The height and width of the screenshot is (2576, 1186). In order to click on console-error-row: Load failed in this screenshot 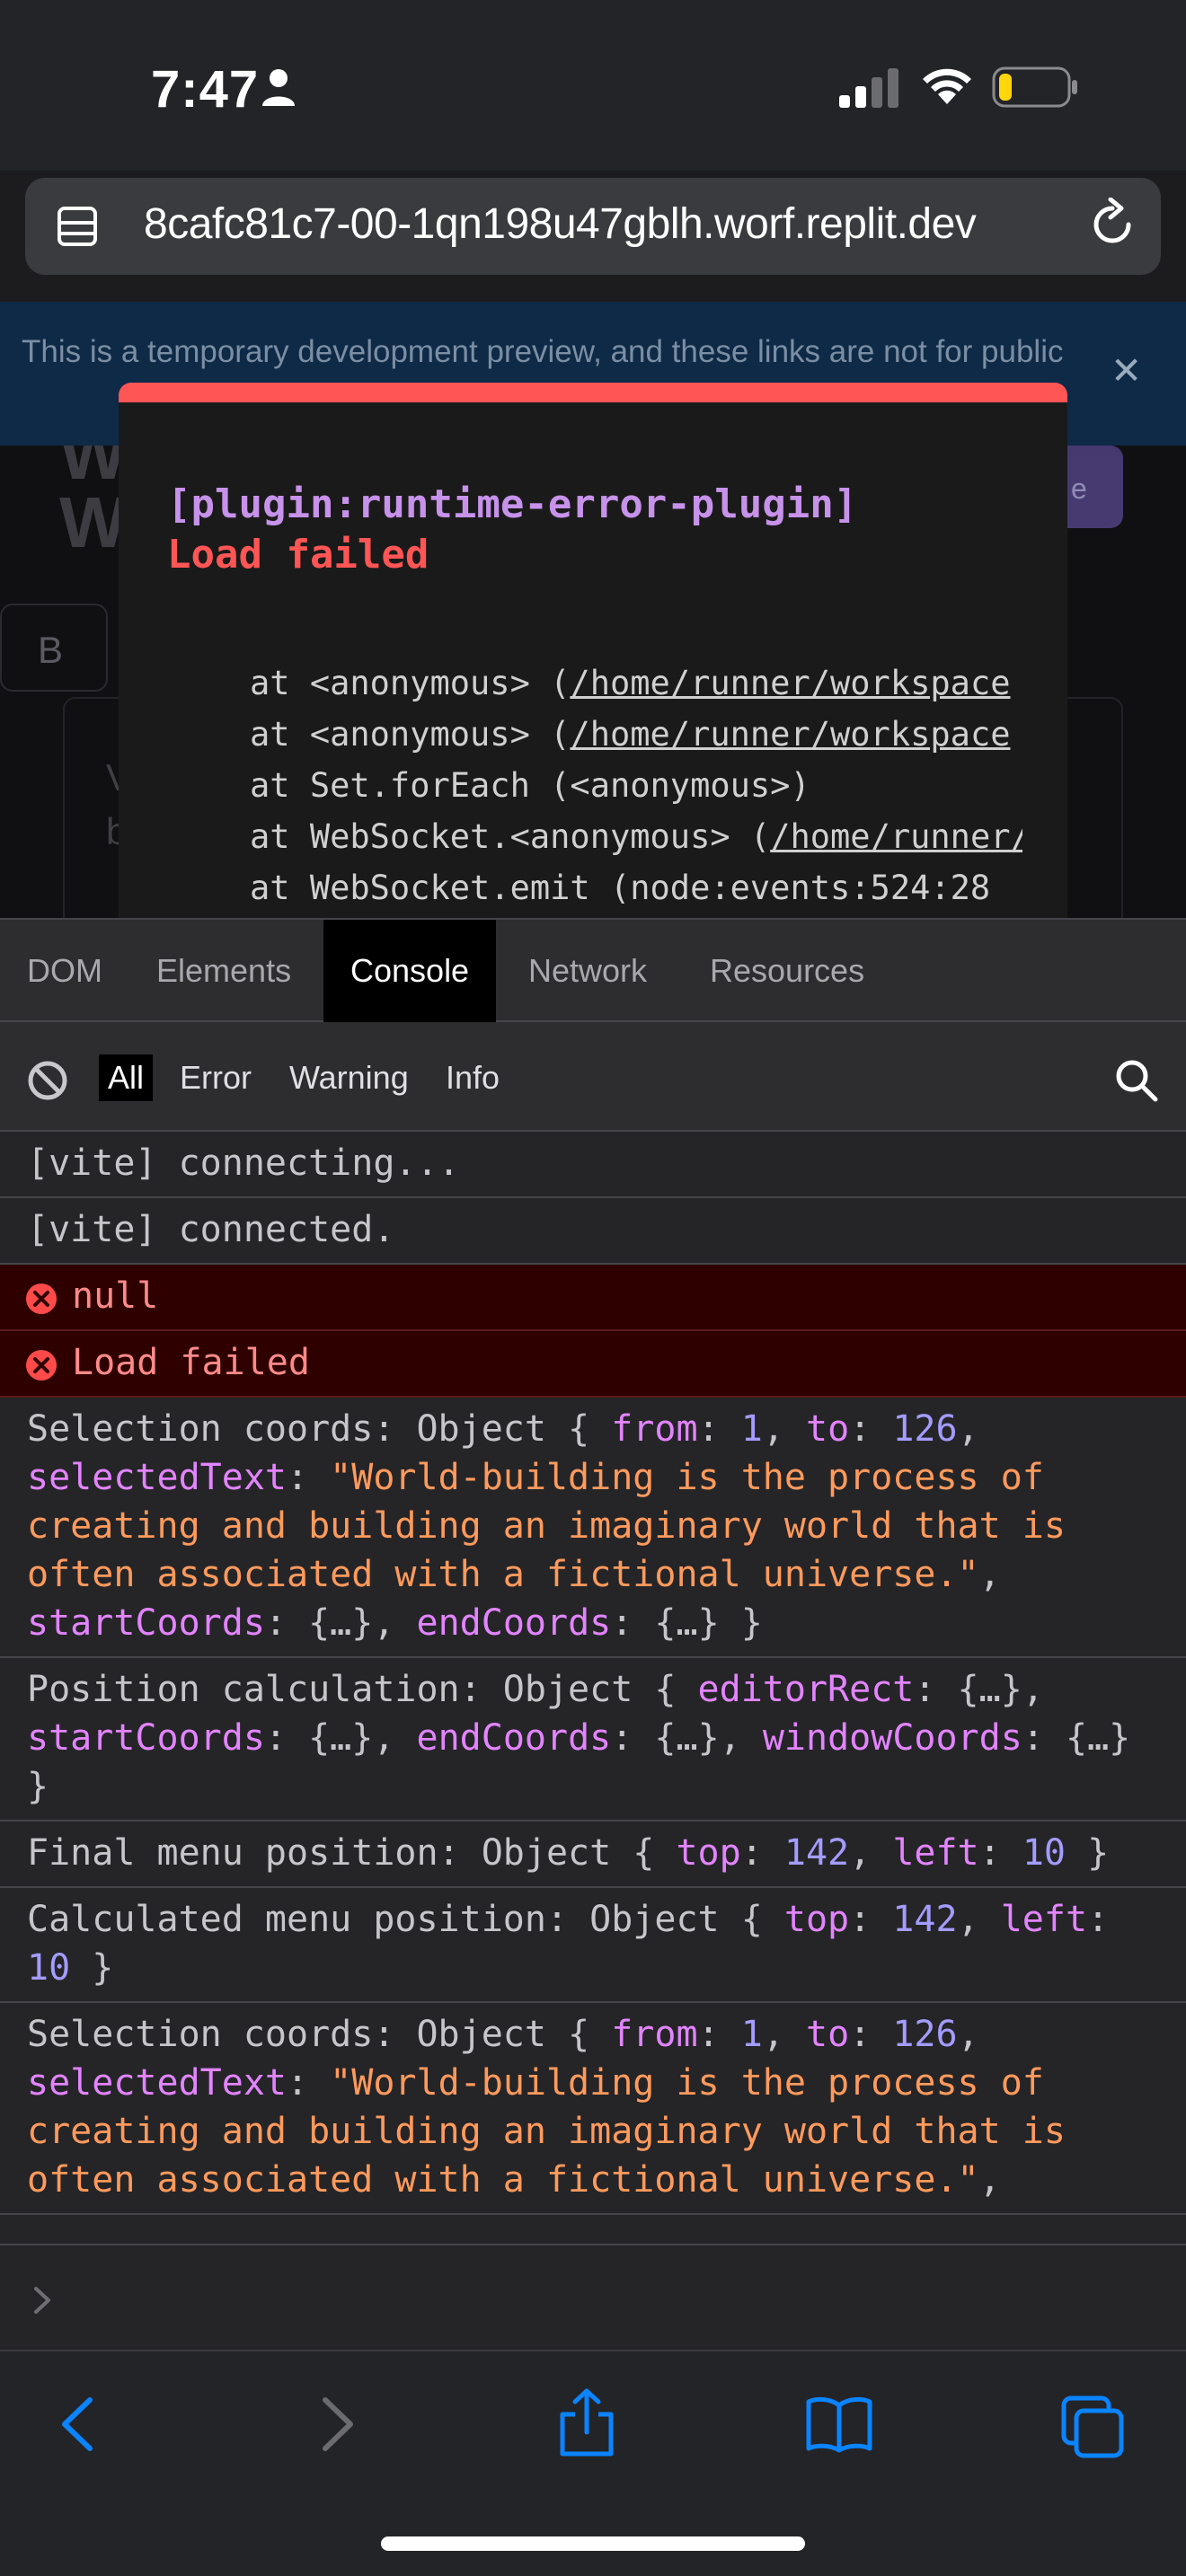, I will do `click(593, 1364)`.